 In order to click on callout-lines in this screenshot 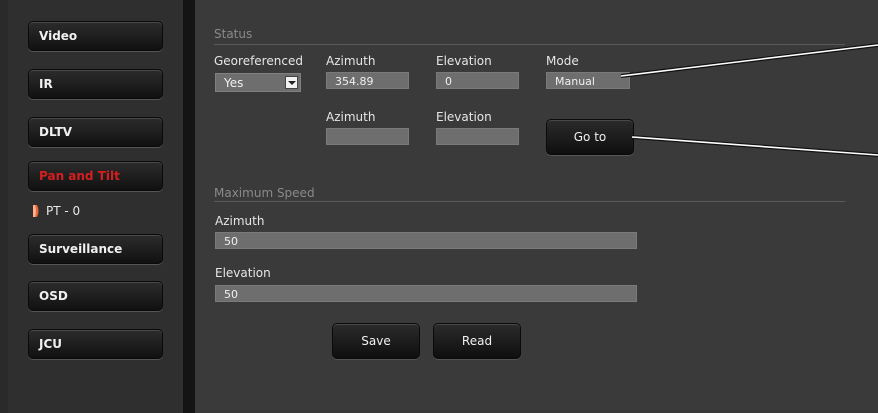, I will do `click(749, 100)`.